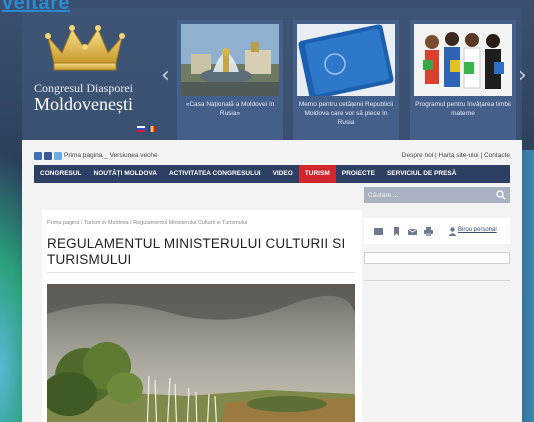 The width and height of the screenshot is (534, 422). Describe the element at coordinates (215, 174) in the screenshot. I see `nav-item-activitatea: ACTIVITATEA CONGRESULUI` at that location.